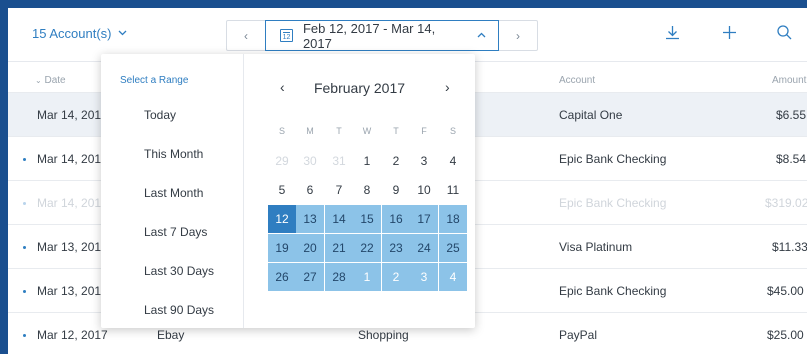  I want to click on calendar-header: ‹ February 2017 ›, so click(359, 88).